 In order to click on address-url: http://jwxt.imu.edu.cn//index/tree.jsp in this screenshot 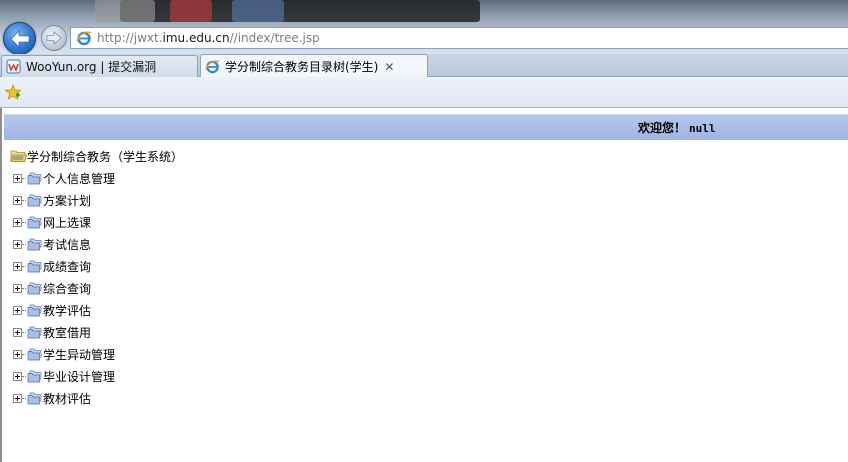, I will do `click(208, 38)`.